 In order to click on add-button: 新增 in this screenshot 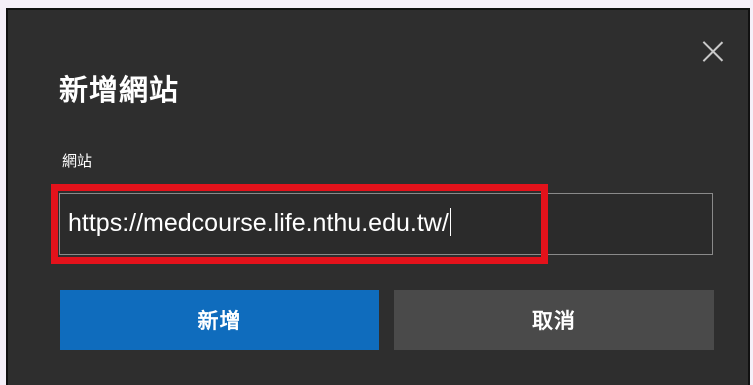, I will do `click(219, 320)`.